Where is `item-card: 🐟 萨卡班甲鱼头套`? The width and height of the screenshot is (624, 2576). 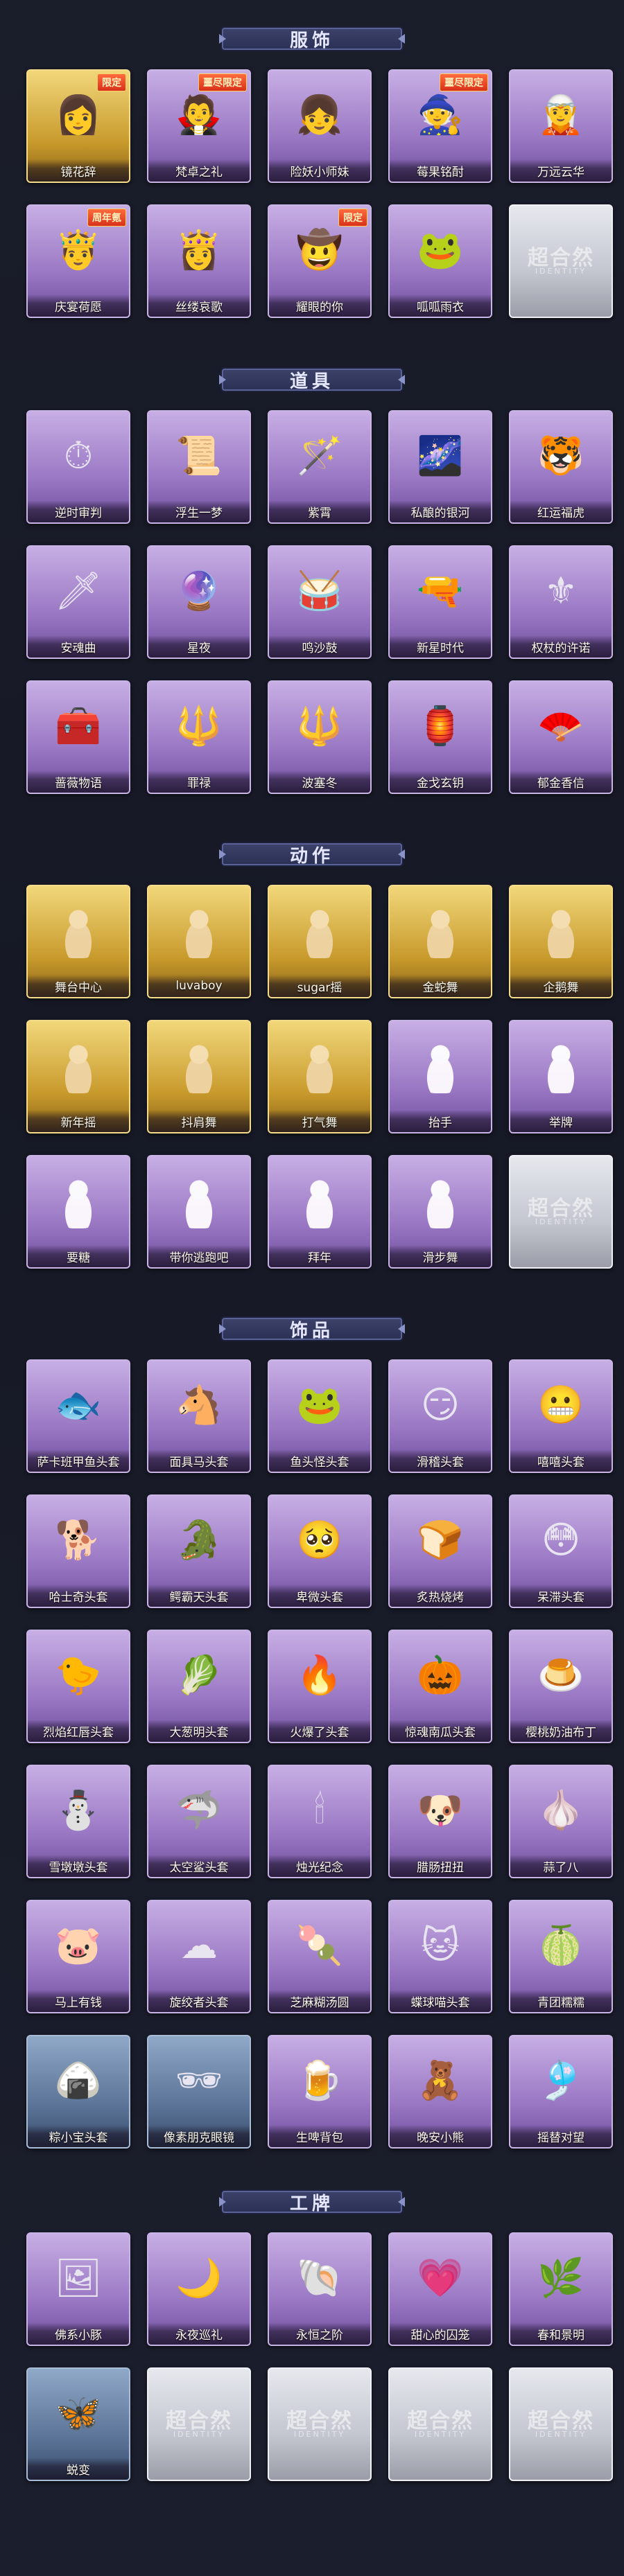 item-card: 🐟 萨卡班甲鱼头套 is located at coordinates (78, 1416).